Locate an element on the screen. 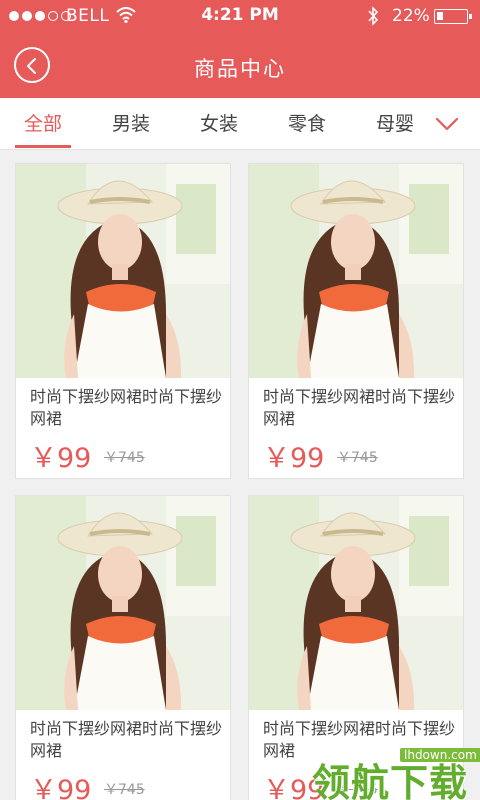  watermark-logo: 领航下载 is located at coordinates (390, 780).